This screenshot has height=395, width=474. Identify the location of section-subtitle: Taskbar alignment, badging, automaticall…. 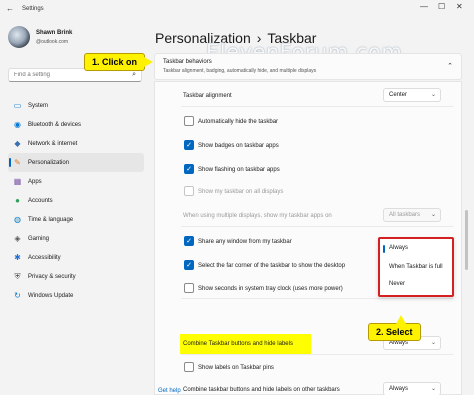
(240, 71).